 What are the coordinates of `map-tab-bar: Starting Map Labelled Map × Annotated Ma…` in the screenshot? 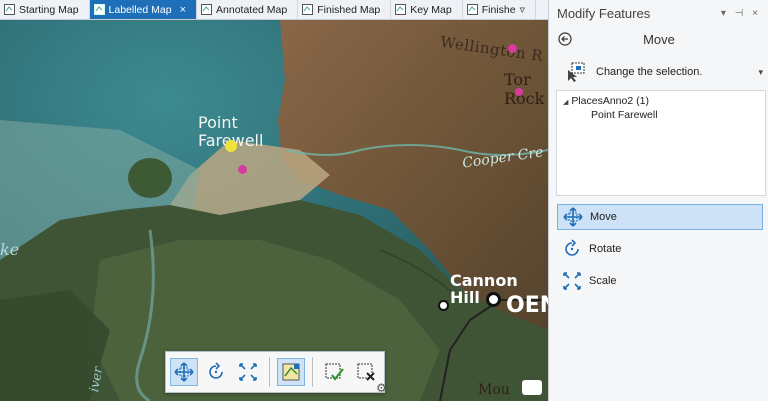 It's located at (274, 10).